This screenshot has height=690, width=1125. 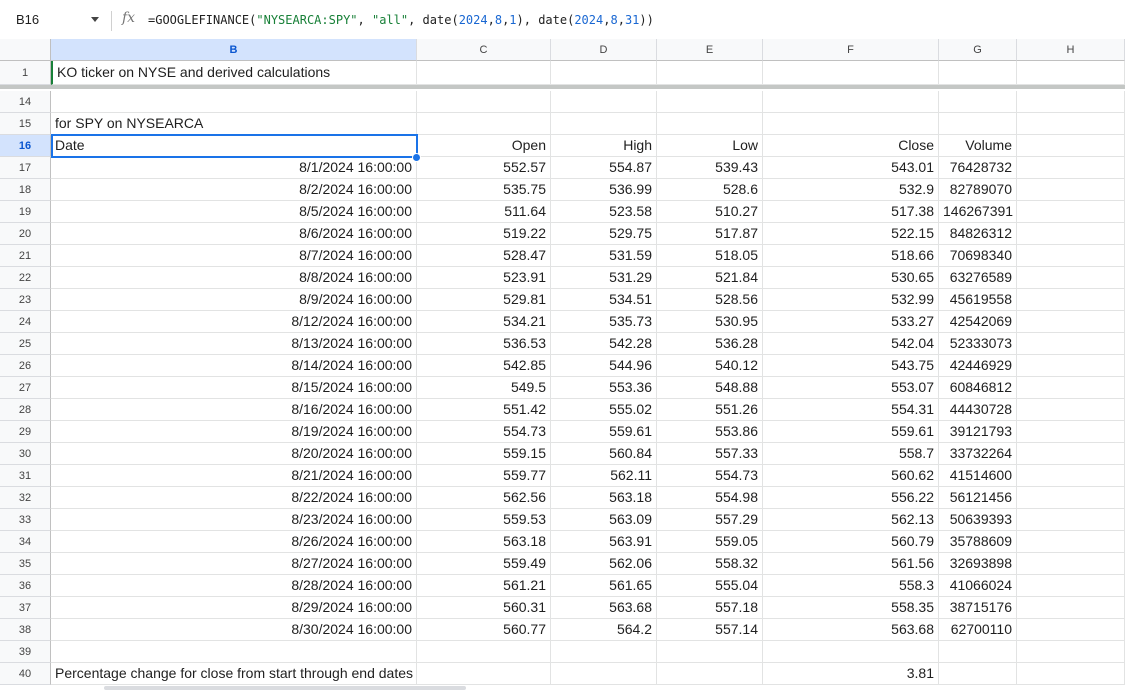 What do you see at coordinates (25, 476) in the screenshot?
I see `row-header-31: 31` at bounding box center [25, 476].